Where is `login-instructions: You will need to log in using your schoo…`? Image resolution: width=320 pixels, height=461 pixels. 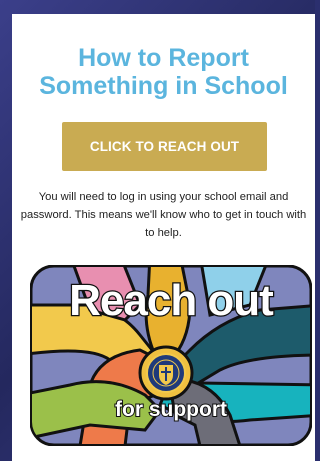
login-instructions: You will need to log in using your schoo… is located at coordinates (163, 215).